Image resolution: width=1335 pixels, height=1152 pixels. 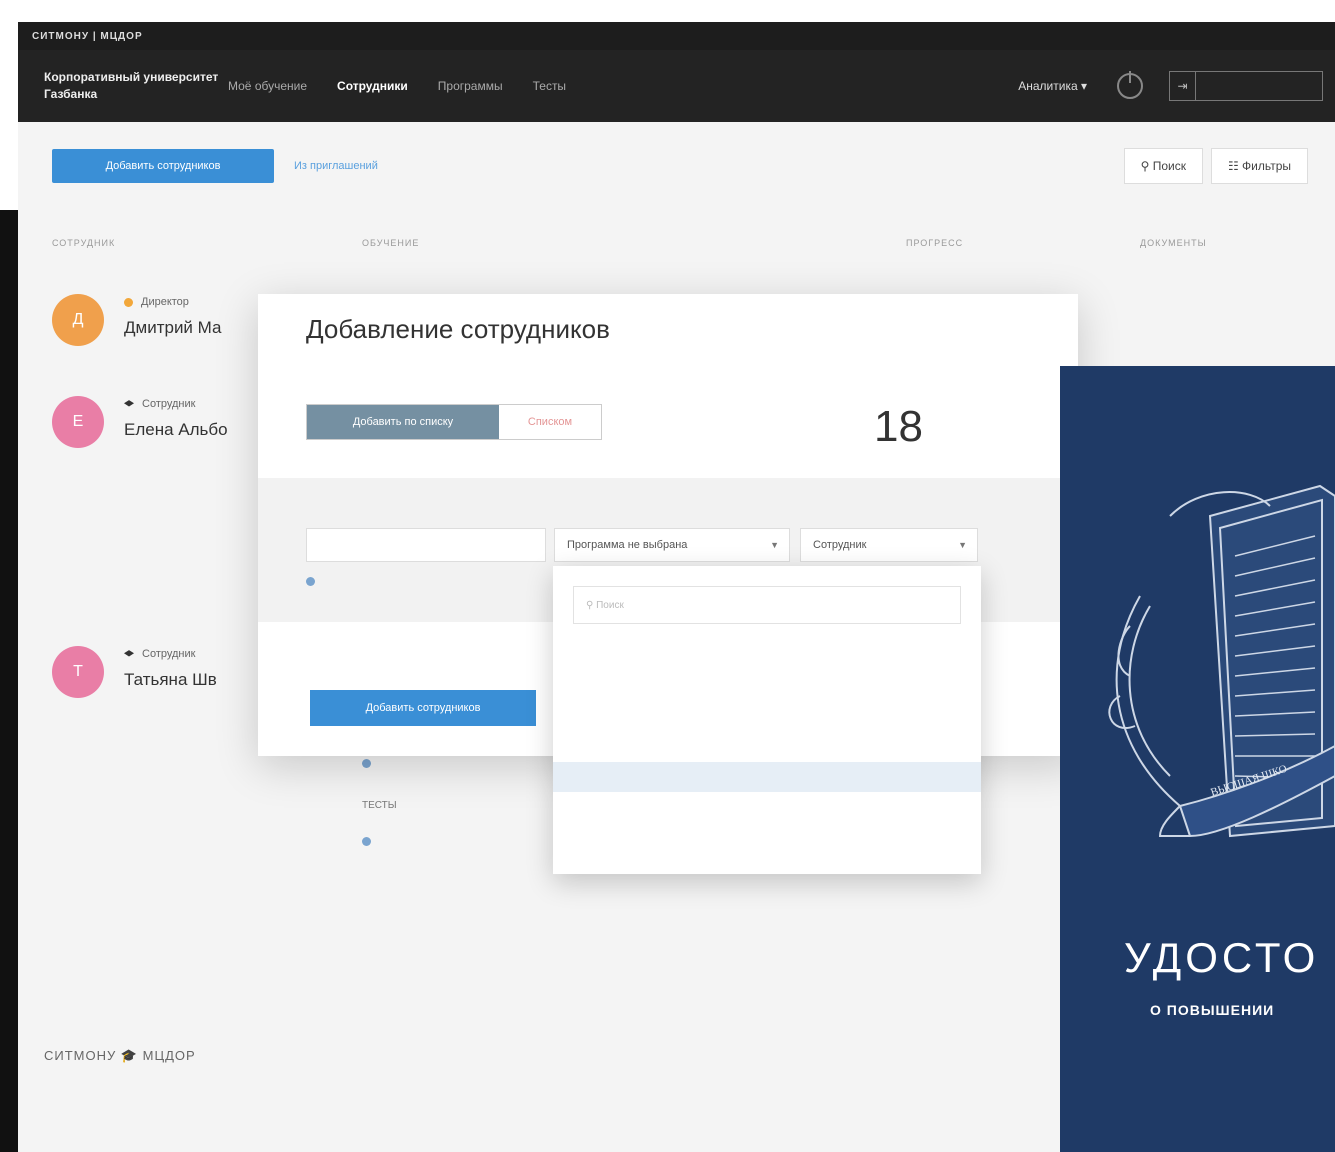 What do you see at coordinates (676, 36) in the screenshot?
I see `brand-strip: СИТМОНУ | МЦДОР` at bounding box center [676, 36].